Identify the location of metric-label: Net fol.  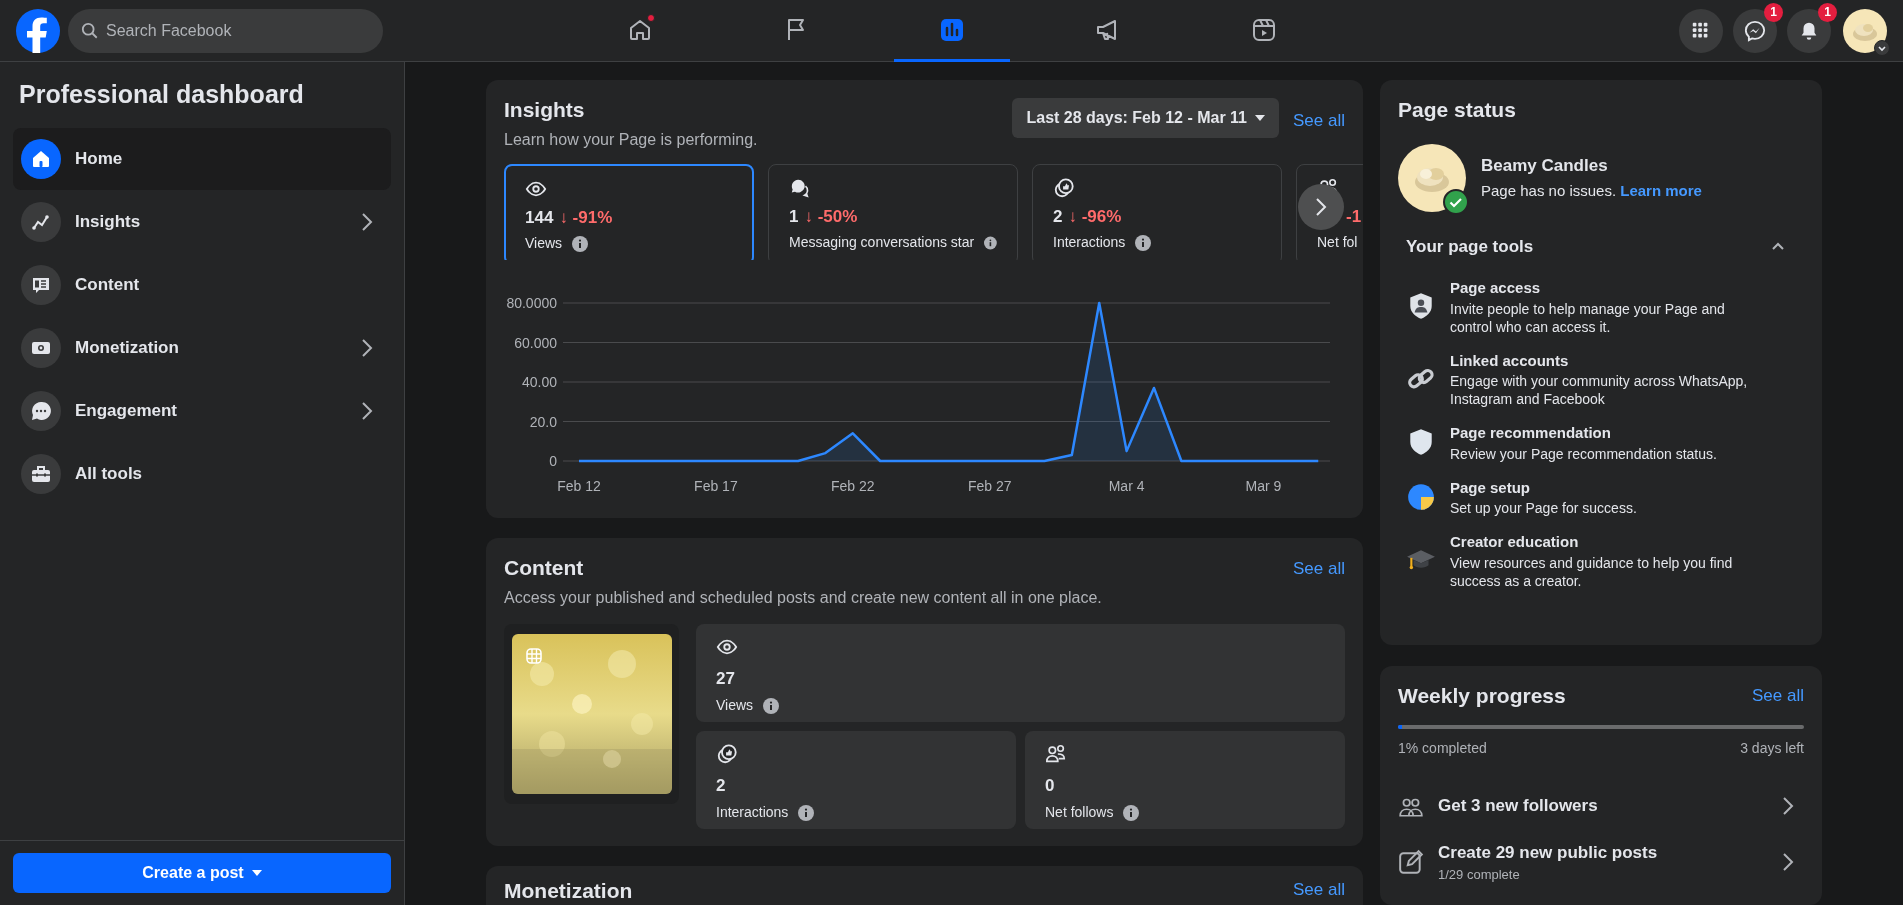
(1337, 242).